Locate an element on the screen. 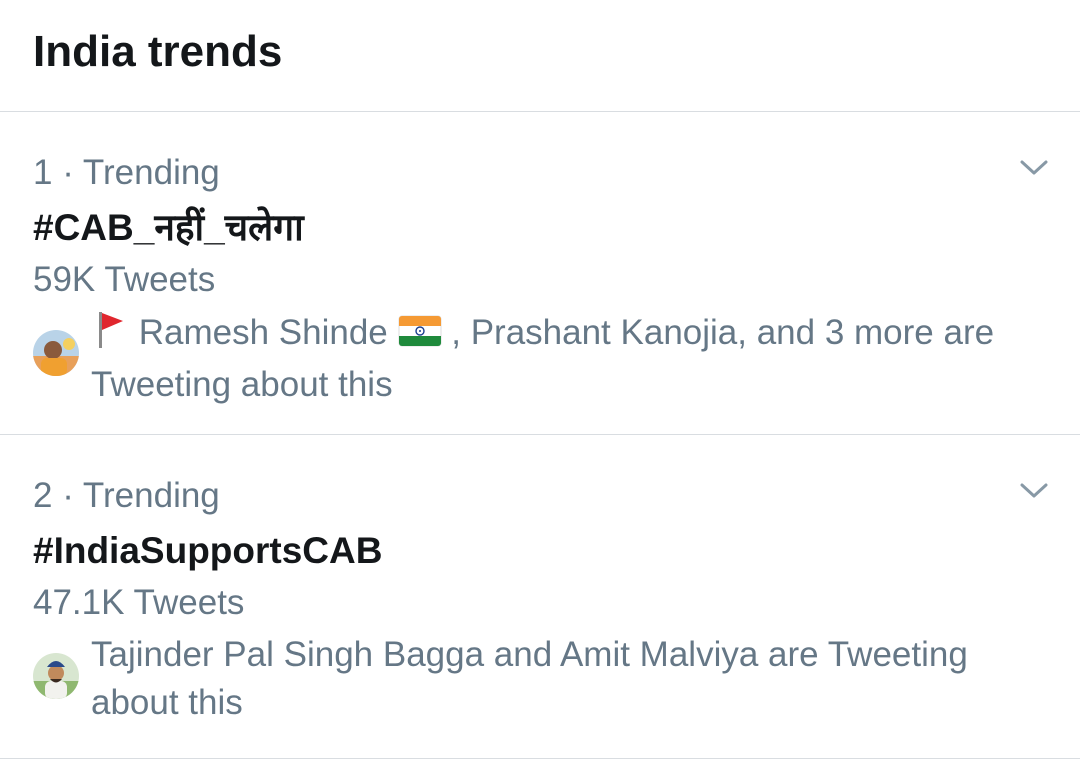 The image size is (1080, 762). page-title: India trends is located at coordinates (158, 51).